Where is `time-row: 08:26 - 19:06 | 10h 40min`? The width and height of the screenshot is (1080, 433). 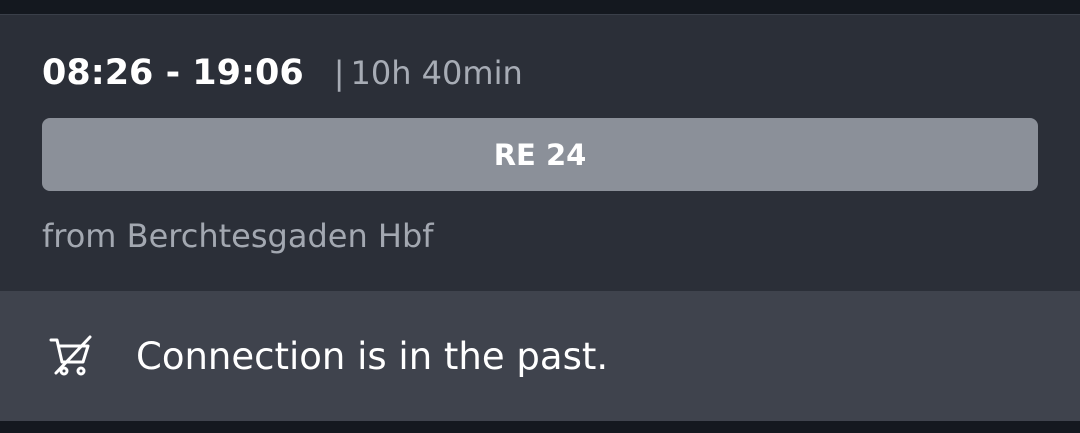
time-row: 08:26 - 19:06 | 10h 40min is located at coordinates (282, 73).